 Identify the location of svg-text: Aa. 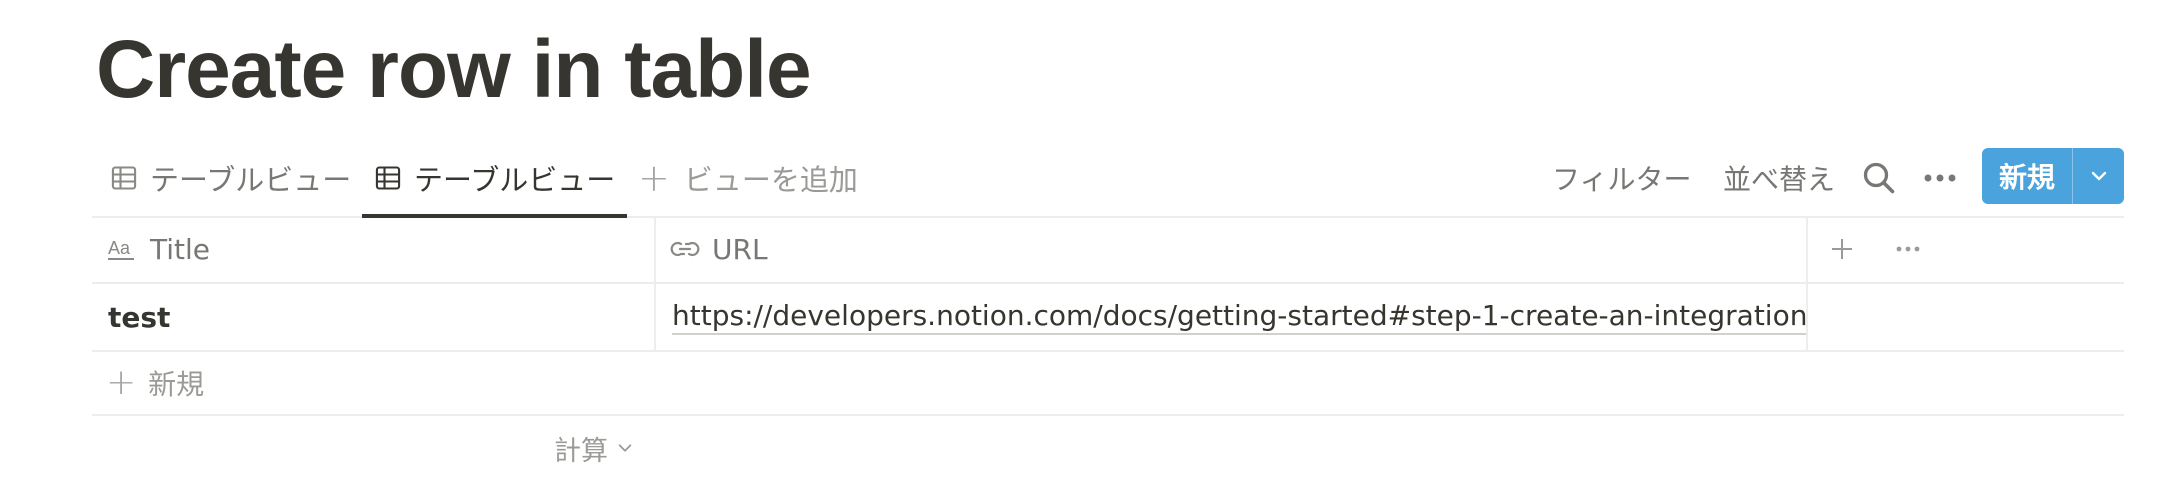
(119, 248).